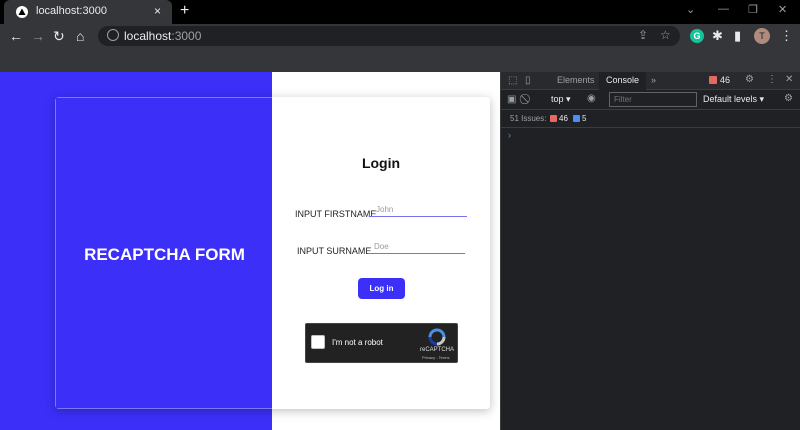 Image resolution: width=800 pixels, height=430 pixels. What do you see at coordinates (713, 80) in the screenshot?
I see `error-icon` at bounding box center [713, 80].